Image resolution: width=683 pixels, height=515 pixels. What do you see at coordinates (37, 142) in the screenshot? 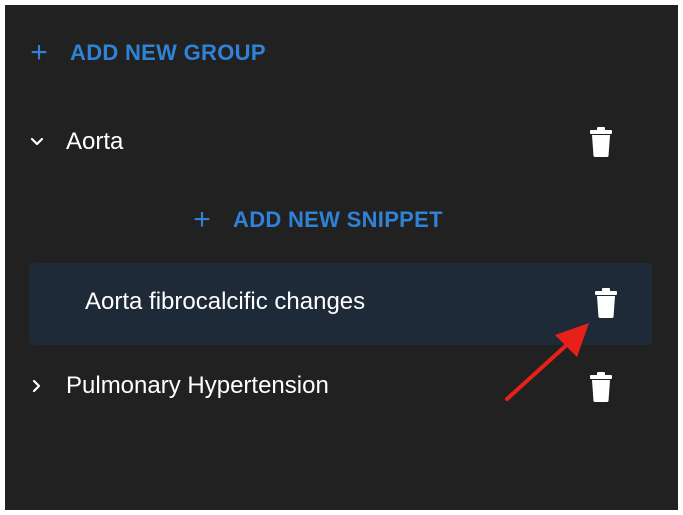
I see `chevron-down-icon` at bounding box center [37, 142].